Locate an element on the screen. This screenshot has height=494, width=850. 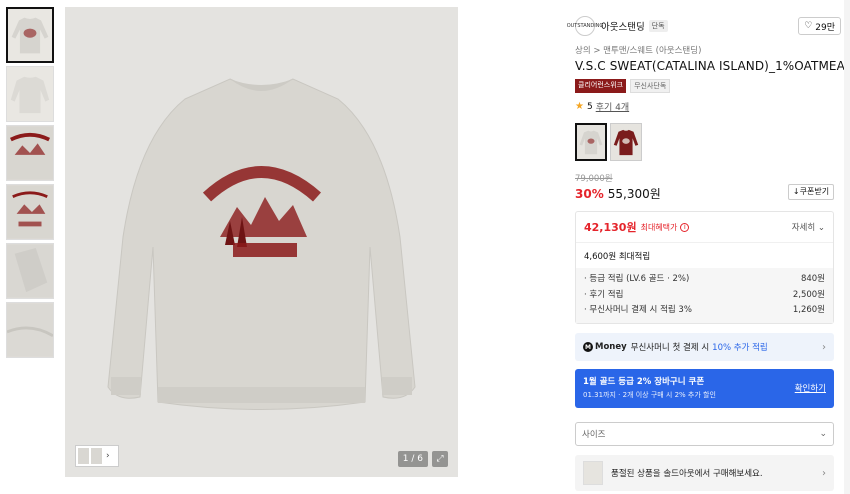
points-item: · 후기 적립 2,500원 is located at coordinates (704, 296).